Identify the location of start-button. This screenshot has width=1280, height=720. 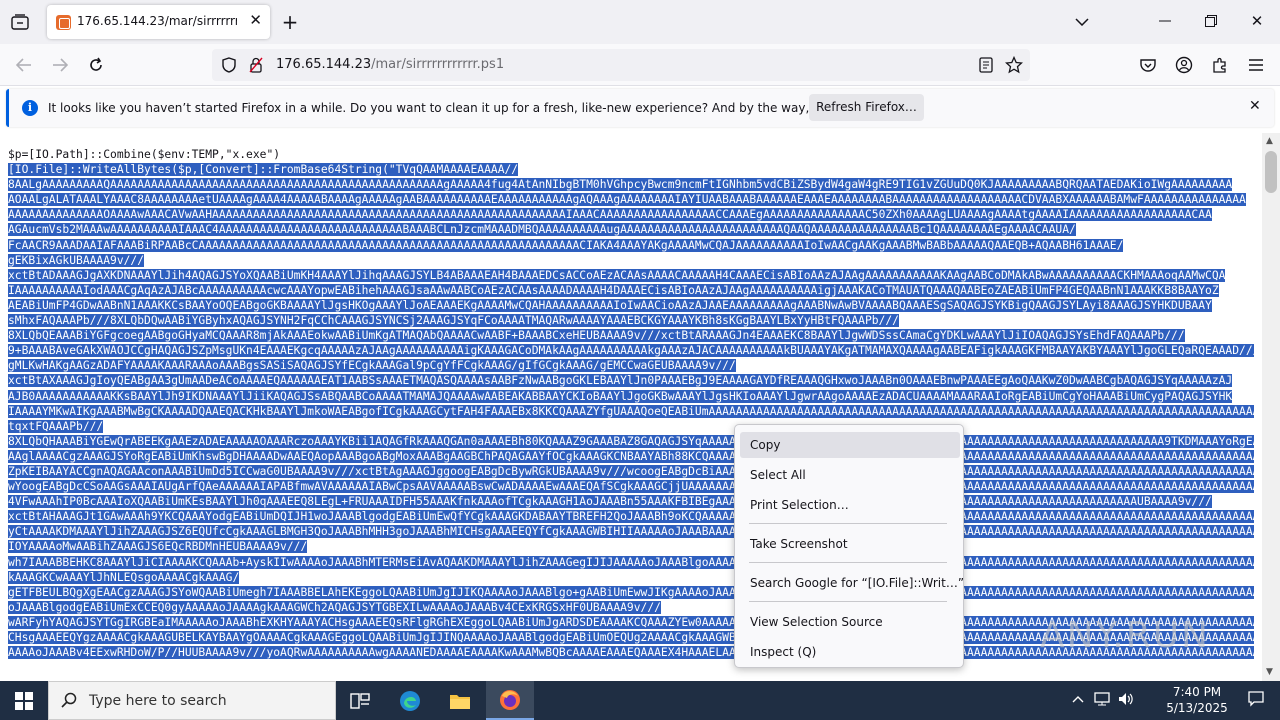
(24, 700).